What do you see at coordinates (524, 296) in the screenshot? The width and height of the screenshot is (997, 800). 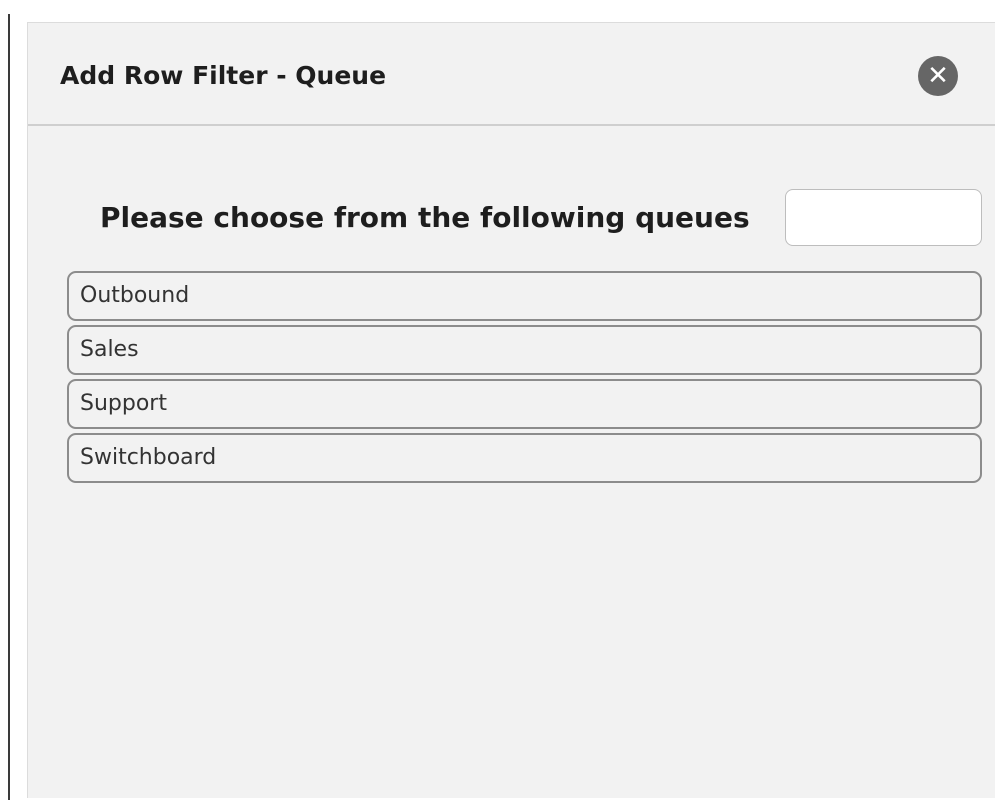 I see `queue-item-outbound: Outbound` at bounding box center [524, 296].